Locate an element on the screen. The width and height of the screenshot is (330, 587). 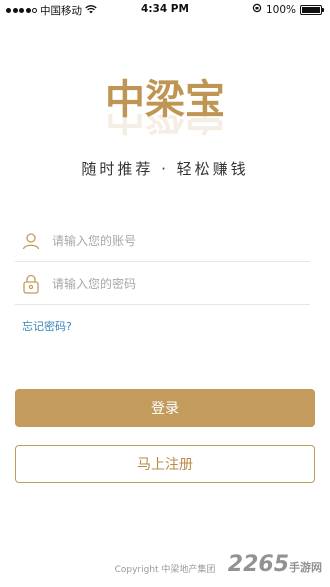
app-logo: 中梁宝 中梁宝 is located at coordinates (165, 108).